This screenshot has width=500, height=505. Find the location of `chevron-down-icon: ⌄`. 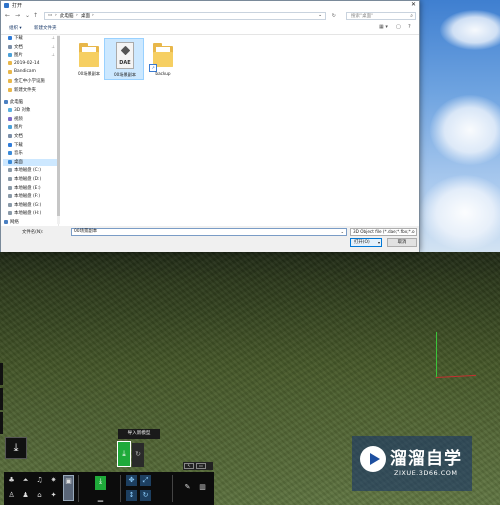

chevron-down-icon: ⌄ is located at coordinates (342, 232).